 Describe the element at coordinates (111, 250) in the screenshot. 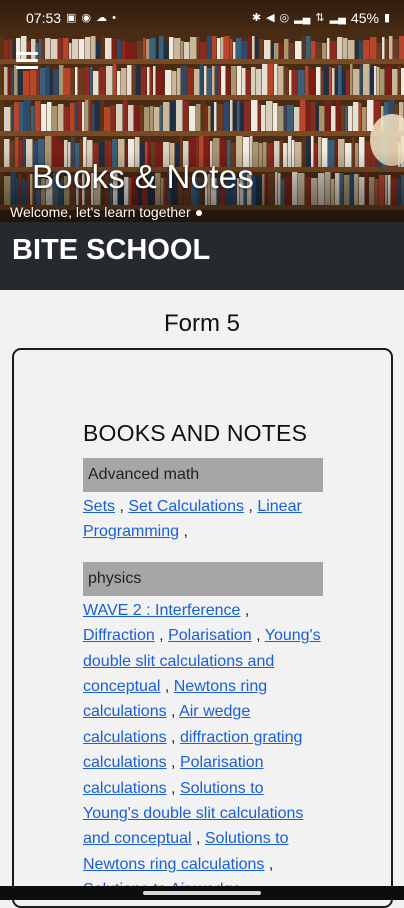

I see `app-title: BITE SCHOOL` at that location.